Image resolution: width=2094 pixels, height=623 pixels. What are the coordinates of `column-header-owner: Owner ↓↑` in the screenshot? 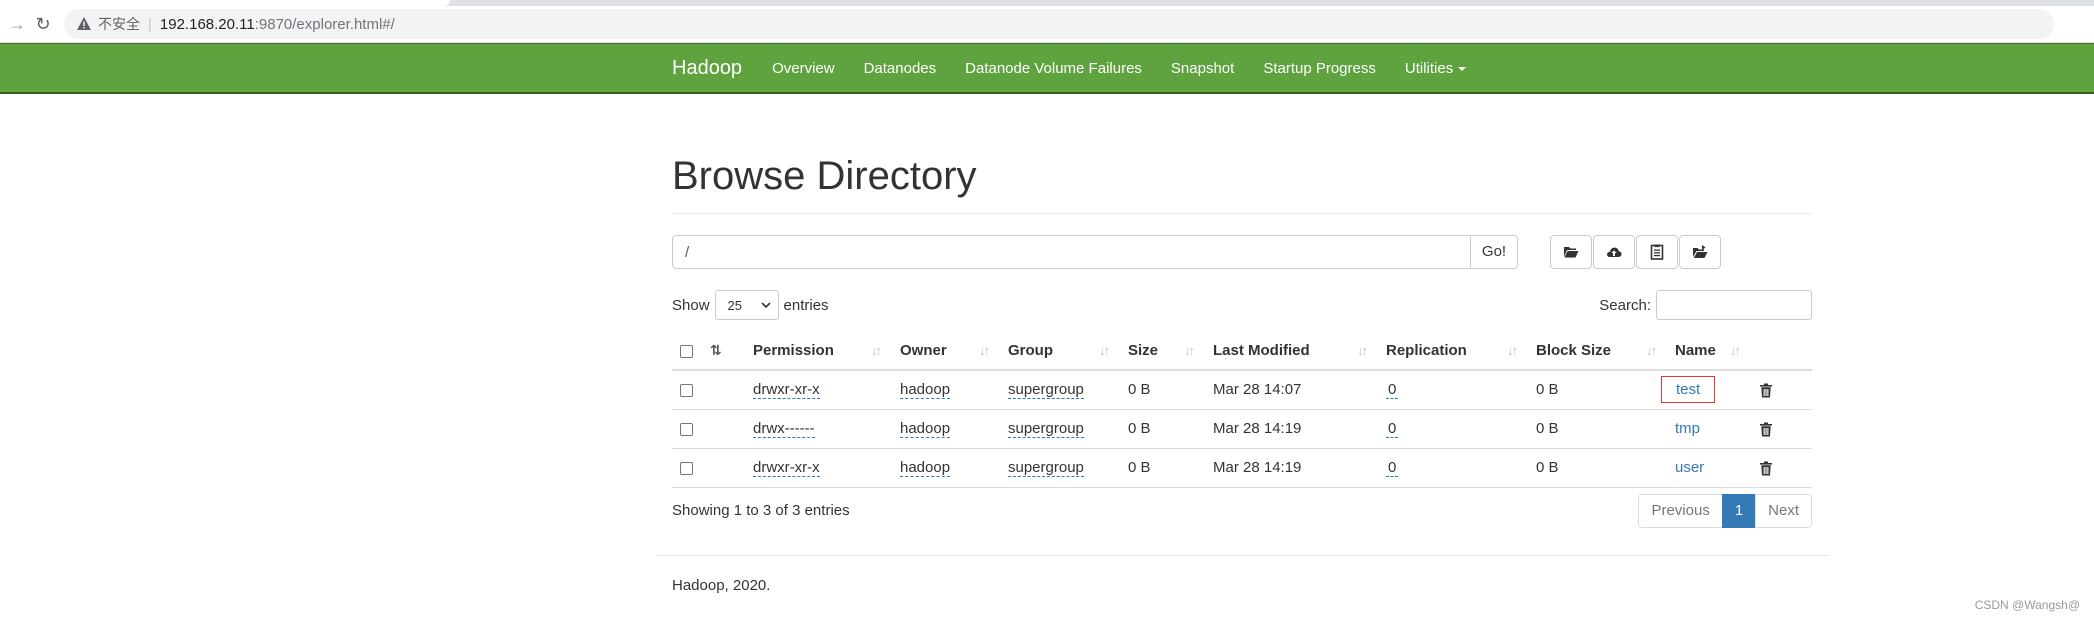 It's located at (946, 351).